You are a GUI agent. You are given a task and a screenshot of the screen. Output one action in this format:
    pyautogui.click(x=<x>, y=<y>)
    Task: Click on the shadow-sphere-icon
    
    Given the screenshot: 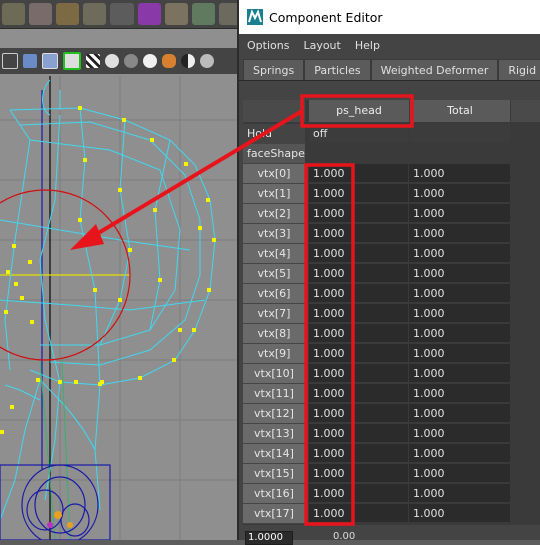 What is the action you would take?
    pyautogui.click(x=131, y=61)
    